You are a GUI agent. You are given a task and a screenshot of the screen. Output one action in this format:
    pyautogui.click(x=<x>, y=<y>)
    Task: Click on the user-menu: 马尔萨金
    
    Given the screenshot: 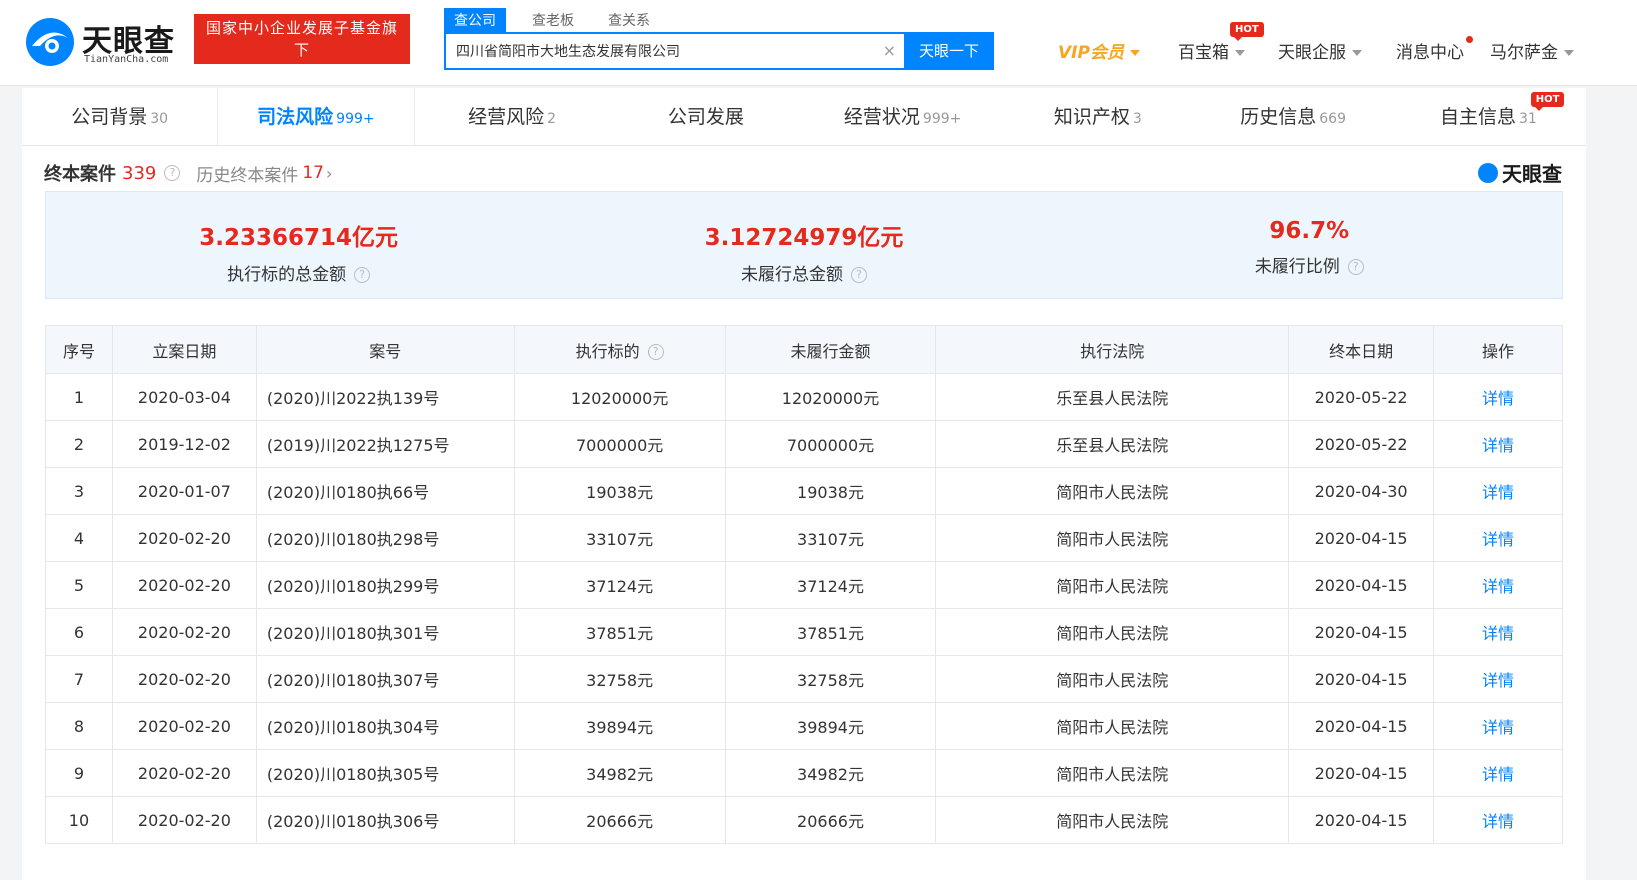 What is the action you would take?
    pyautogui.click(x=1532, y=51)
    